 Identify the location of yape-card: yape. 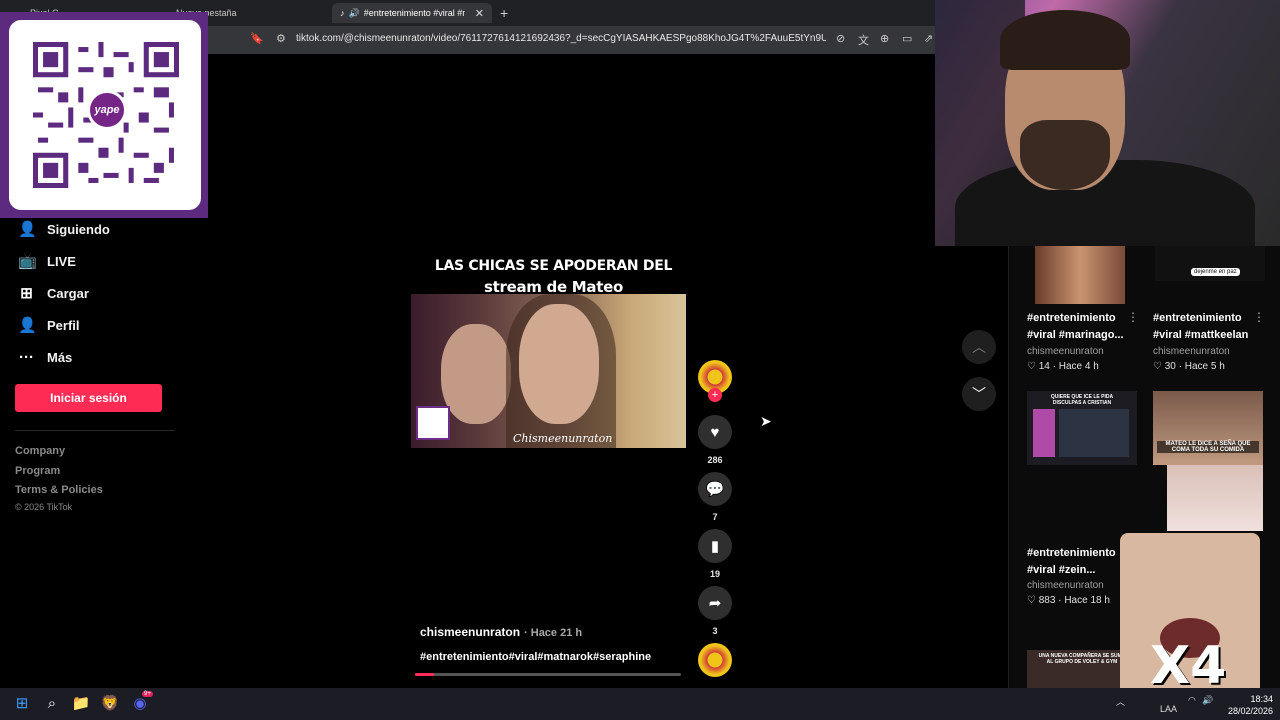
(105, 115).